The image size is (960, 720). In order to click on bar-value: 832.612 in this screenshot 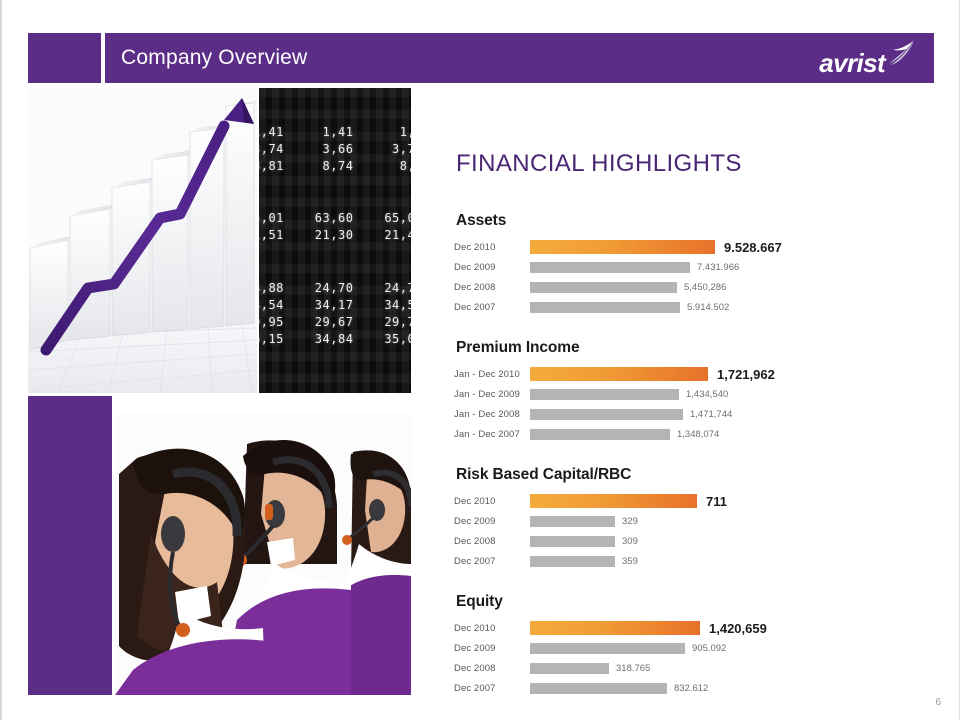, I will do `click(691, 688)`.